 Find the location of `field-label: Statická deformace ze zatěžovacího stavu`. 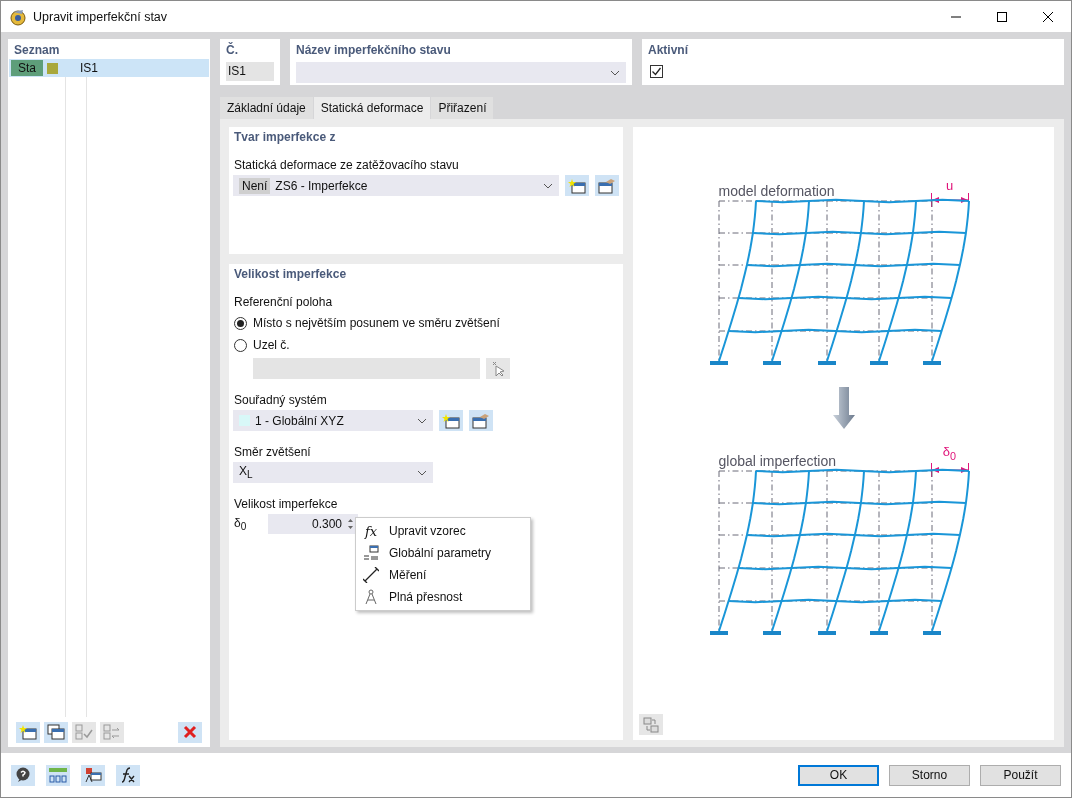

field-label: Statická deformace ze zatěžovacího stavu is located at coordinates (347, 165).